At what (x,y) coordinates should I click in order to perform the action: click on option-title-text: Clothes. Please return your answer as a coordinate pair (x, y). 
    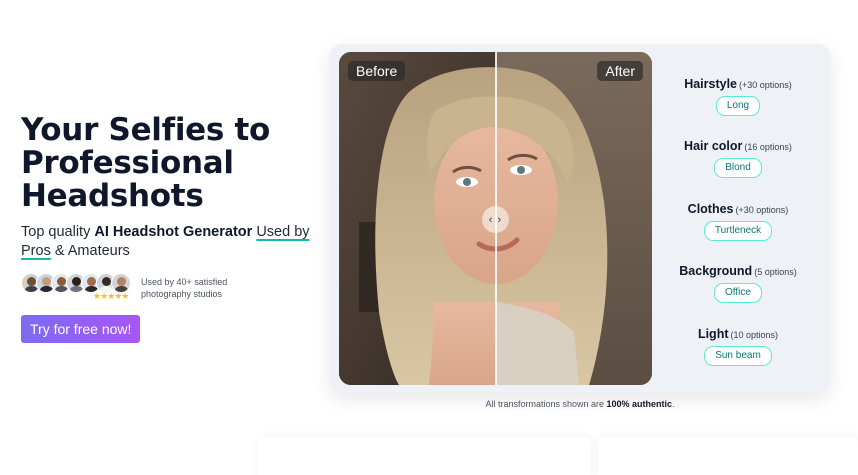
    Looking at the image, I should click on (710, 209).